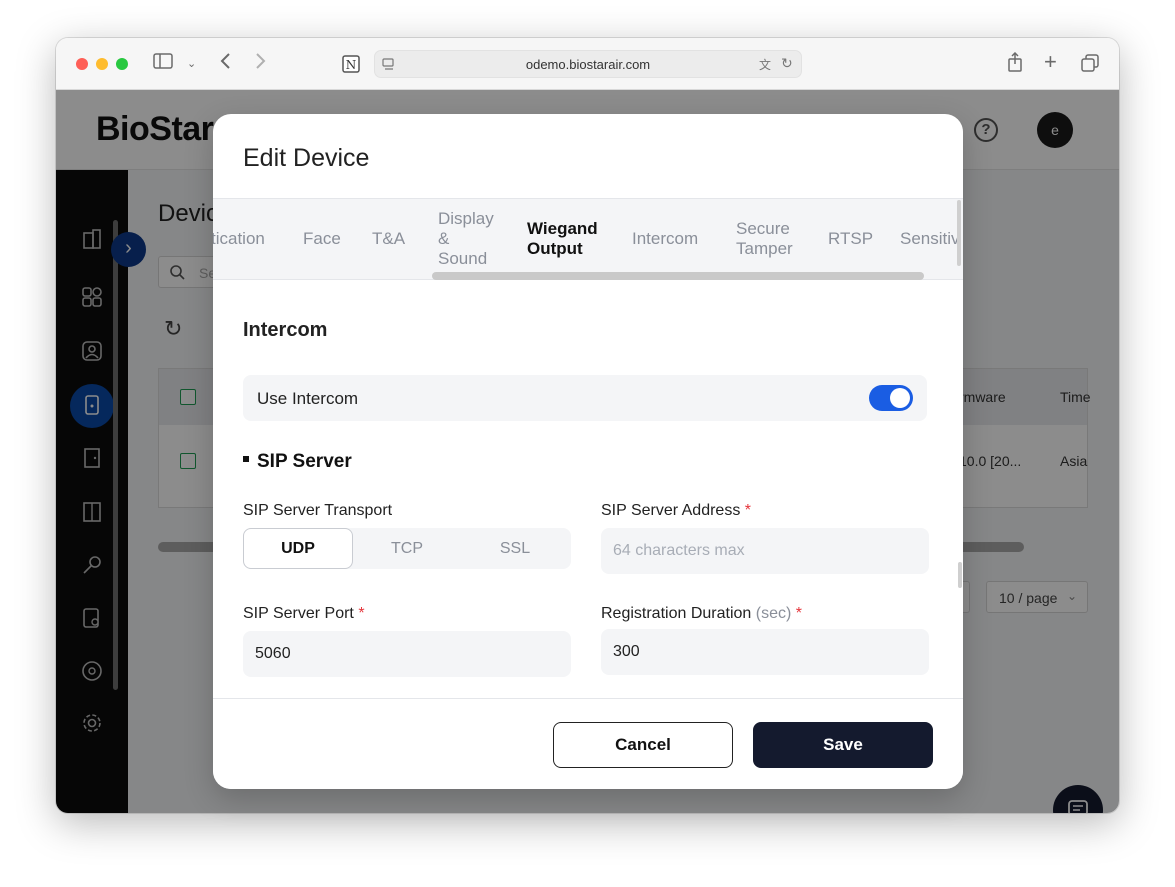 The width and height of the screenshot is (1175, 887). I want to click on share-icon, so click(1015, 63).